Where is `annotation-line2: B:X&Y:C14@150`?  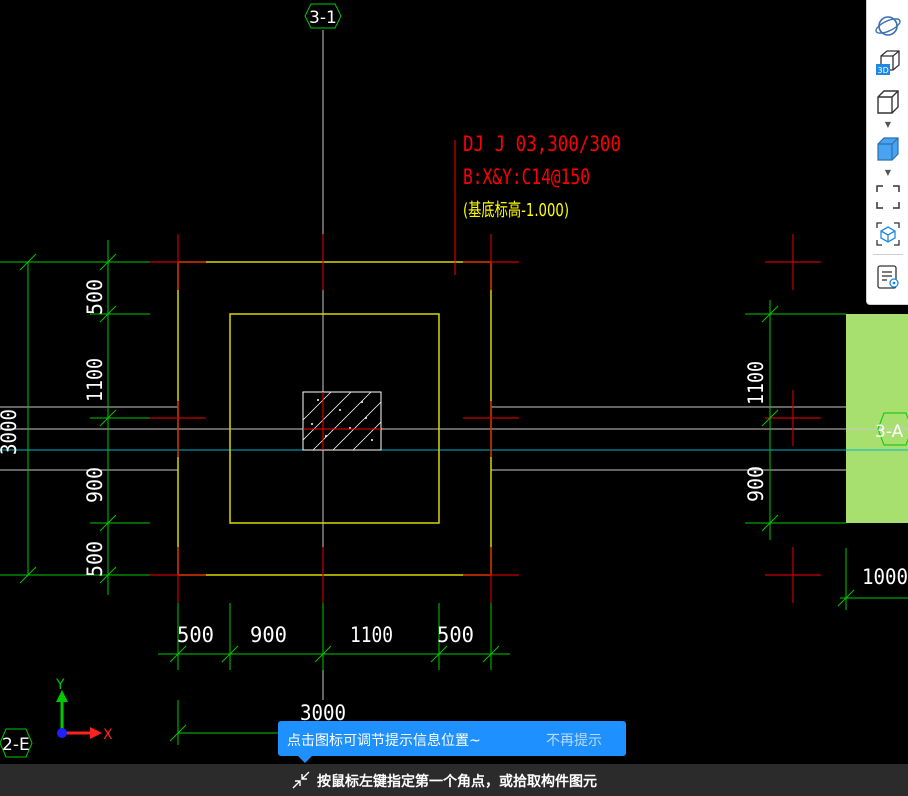
annotation-line2: B:X&Y:C14@150 is located at coordinates (526, 177).